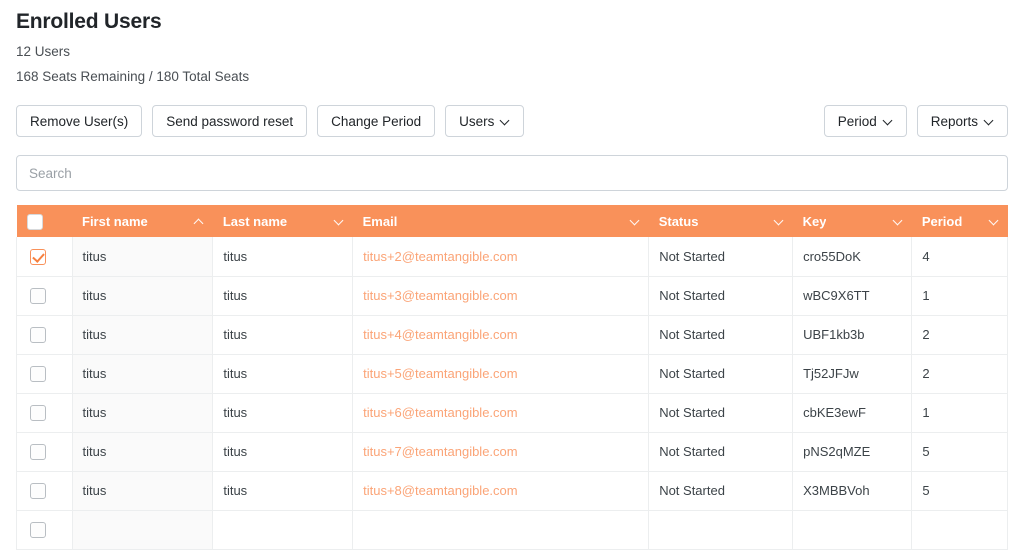 The image size is (1024, 550). What do you see at coordinates (501, 413) in the screenshot?
I see `cell-email: titus+6@teamtangible.com` at bounding box center [501, 413].